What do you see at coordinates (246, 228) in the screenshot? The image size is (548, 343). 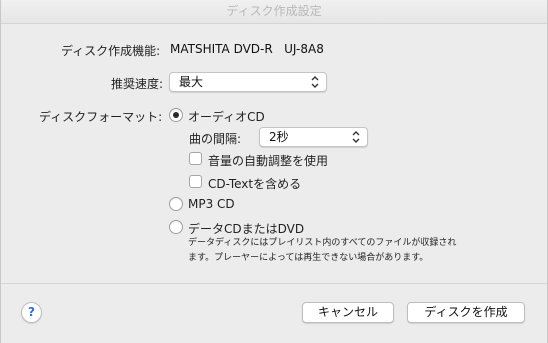 I see `radio-data-disc-label: データCDまたはDVD` at bounding box center [246, 228].